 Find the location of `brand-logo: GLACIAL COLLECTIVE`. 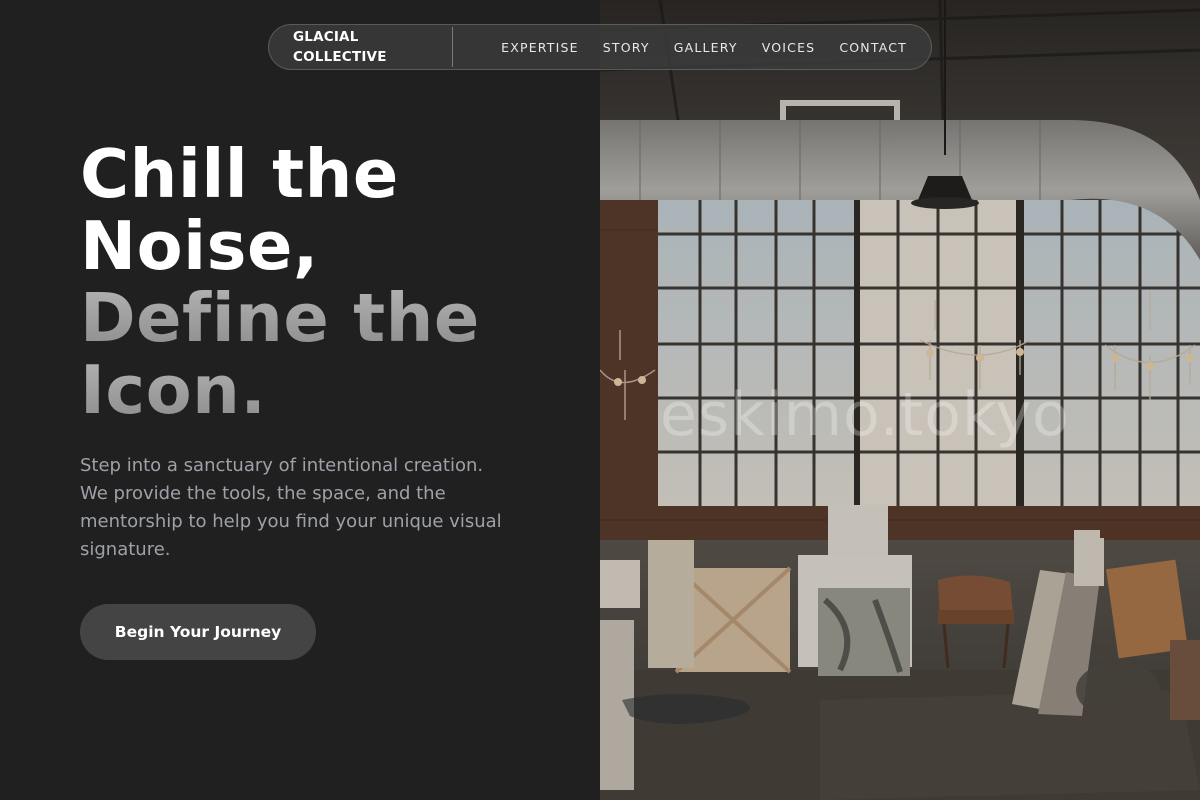

brand-logo: GLACIAL COLLECTIVE is located at coordinates (373, 47).